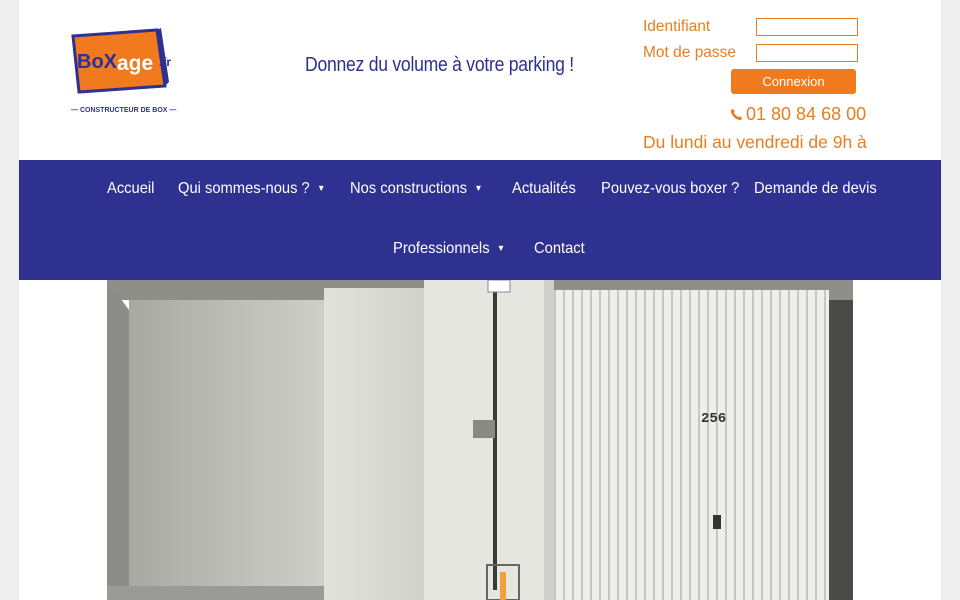  I want to click on nav-item-actualites: Actualités, so click(544, 189).